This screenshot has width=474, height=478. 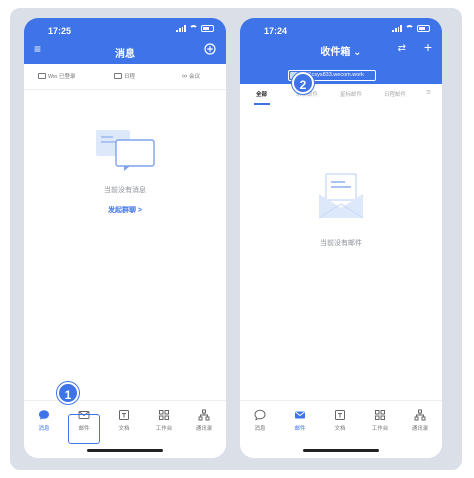 I want to click on win-login-item: Win 已登录, so click(x=57, y=76).